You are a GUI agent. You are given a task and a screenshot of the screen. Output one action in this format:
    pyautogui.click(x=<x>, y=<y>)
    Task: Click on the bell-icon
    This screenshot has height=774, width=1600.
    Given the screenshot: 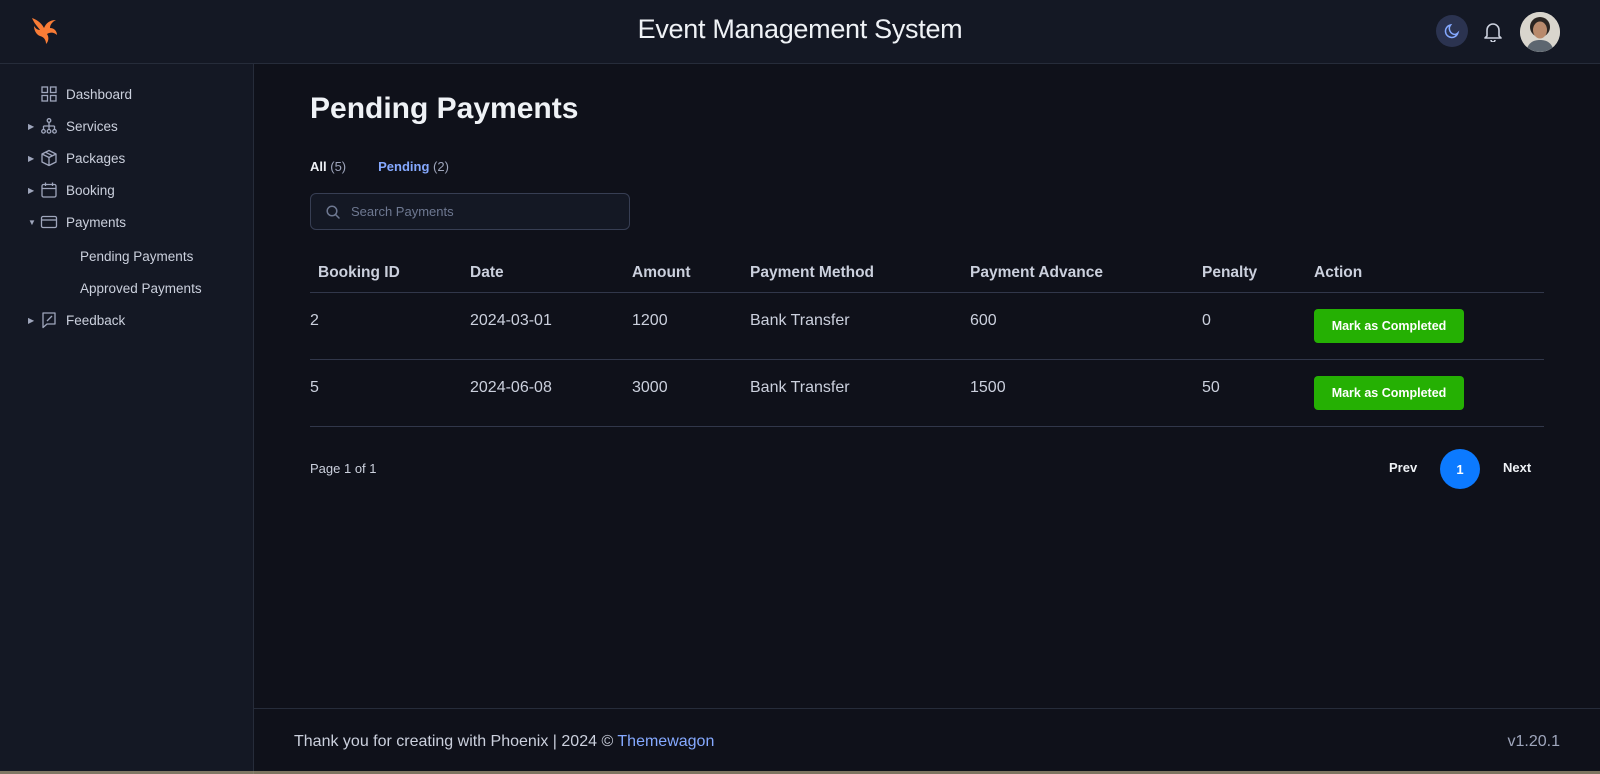 What is the action you would take?
    pyautogui.click(x=1493, y=31)
    